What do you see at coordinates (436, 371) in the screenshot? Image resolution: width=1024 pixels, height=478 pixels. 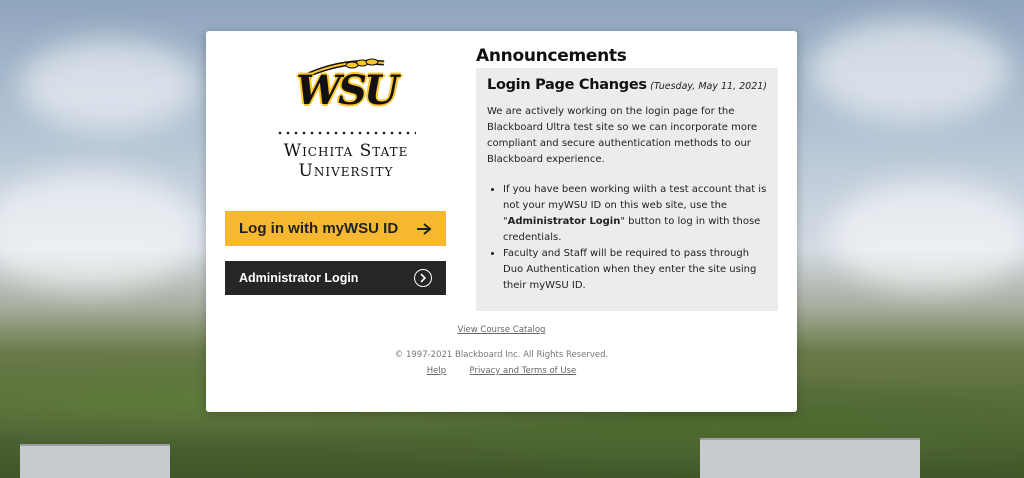 I see `help-link: Help` at bounding box center [436, 371].